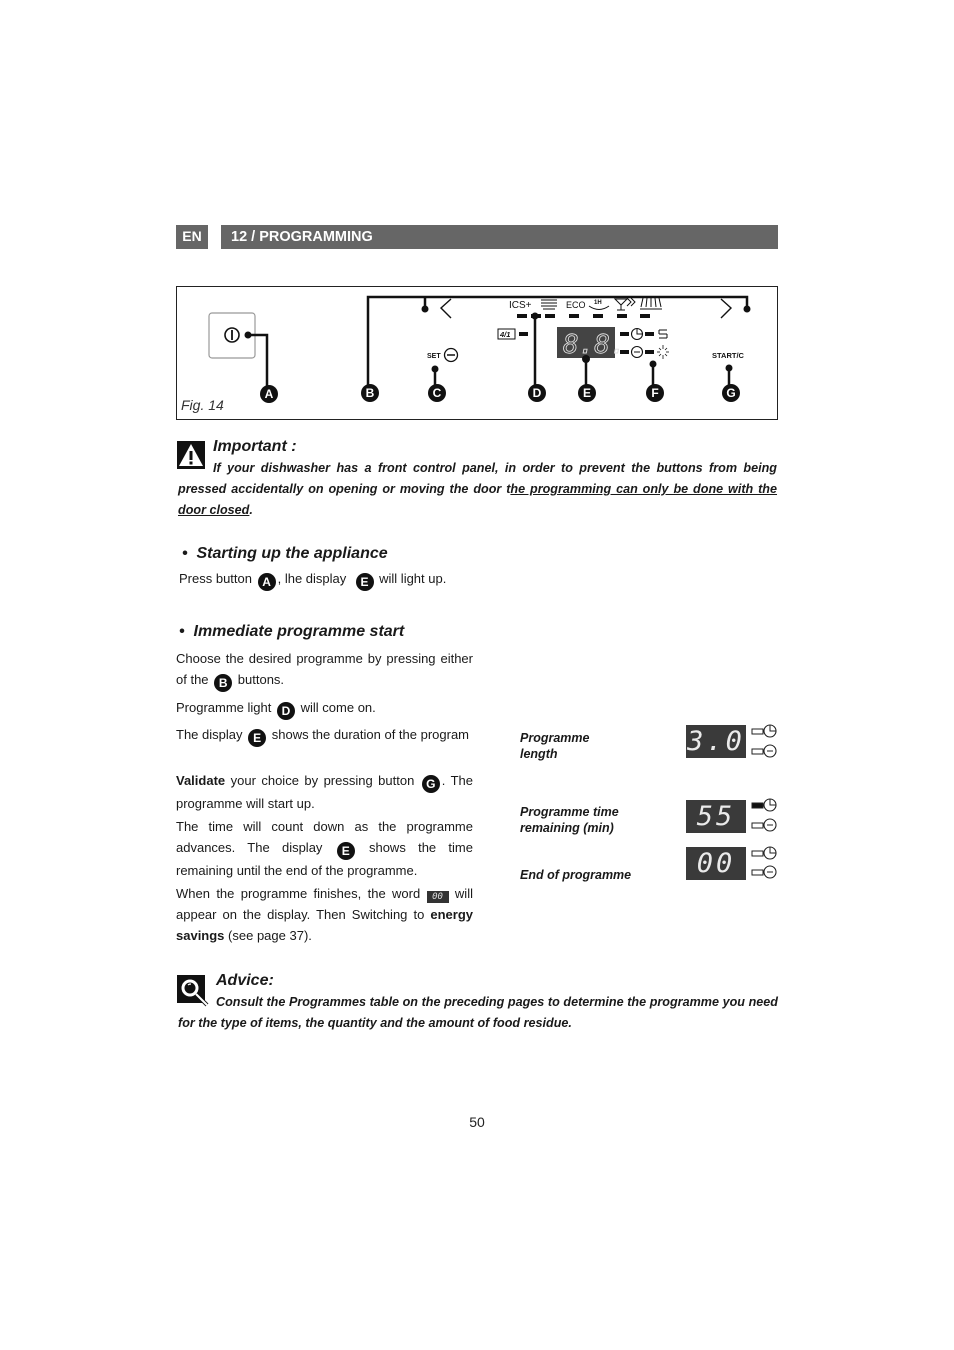 The height and width of the screenshot is (1350, 954). I want to click on important-title: Important :, so click(255, 446).